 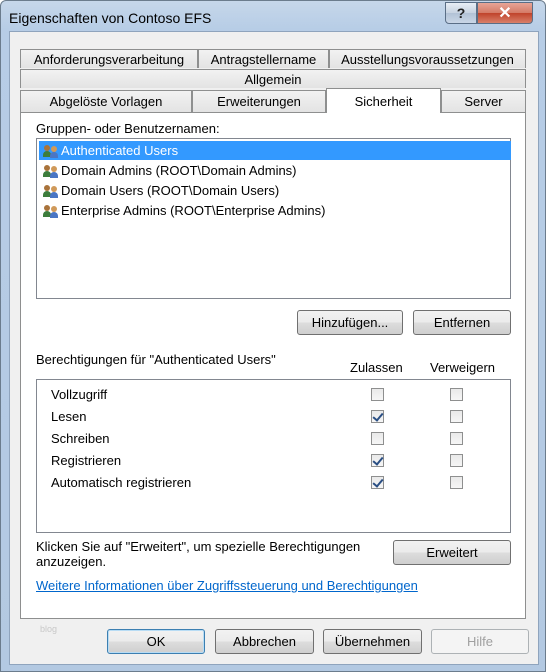 What do you see at coordinates (179, 170) in the screenshot?
I see `list-item-label: Domain Admins (ROOT\Domain Admins)` at bounding box center [179, 170].